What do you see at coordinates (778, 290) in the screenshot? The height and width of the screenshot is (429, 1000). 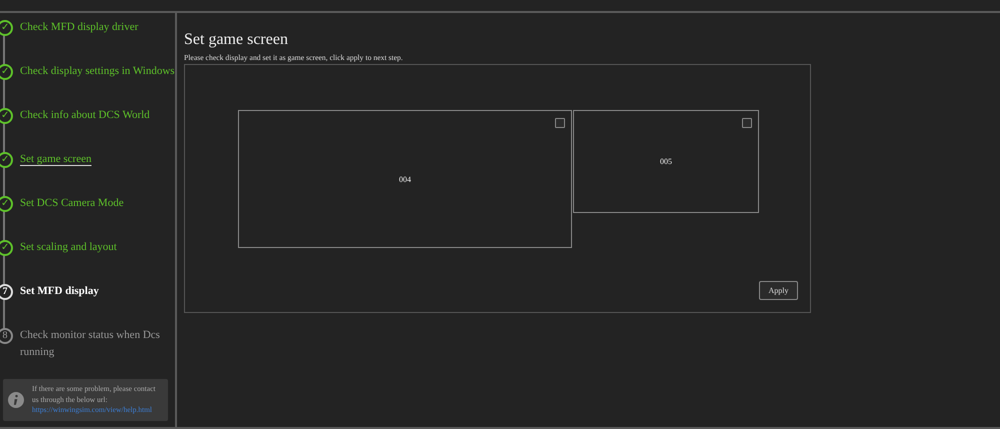 I see `apply-button: Apply` at bounding box center [778, 290].